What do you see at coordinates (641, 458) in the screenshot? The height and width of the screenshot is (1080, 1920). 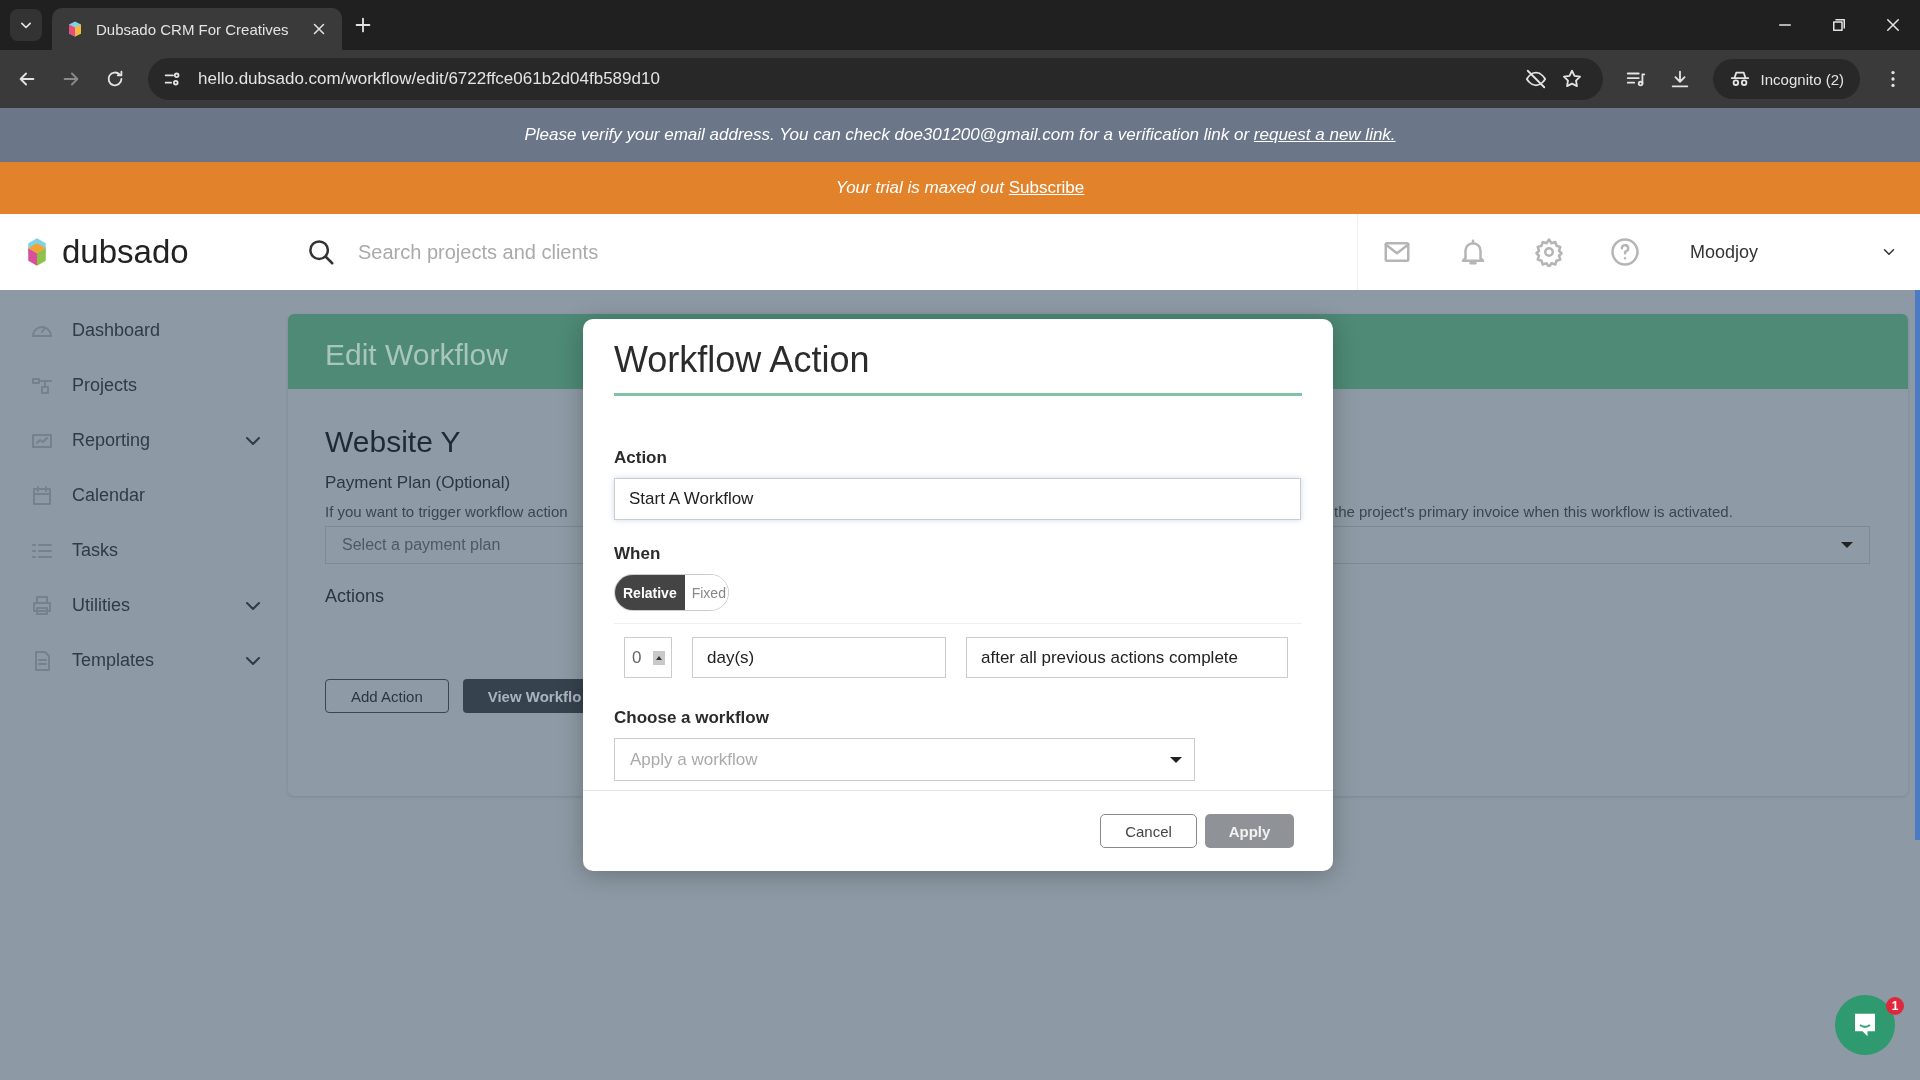 I see `field-label: Action` at bounding box center [641, 458].